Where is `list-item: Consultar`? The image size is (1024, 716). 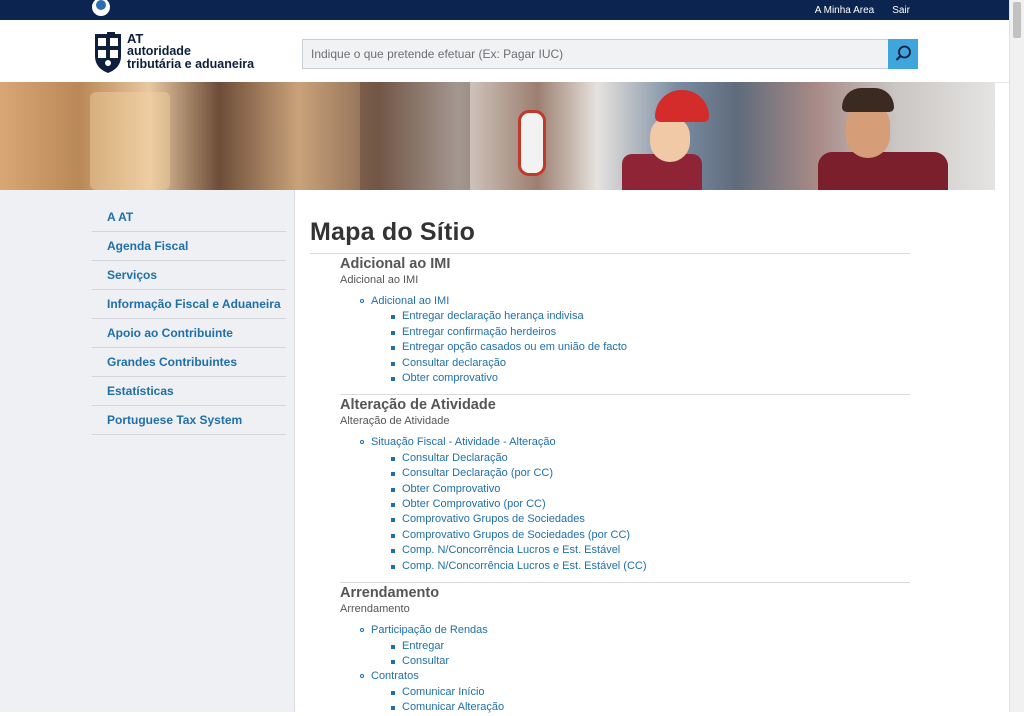 list-item: Consultar is located at coordinates (649, 661).